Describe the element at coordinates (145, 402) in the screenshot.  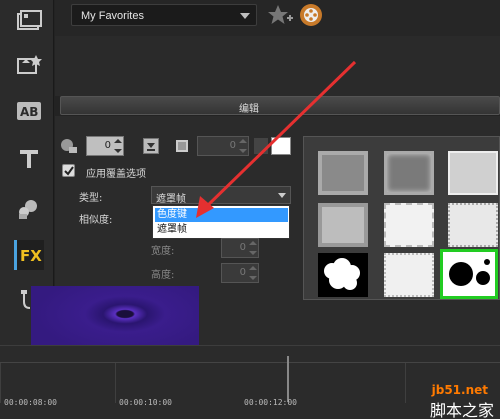
I see `timecode: 00:00:10:00` at that location.